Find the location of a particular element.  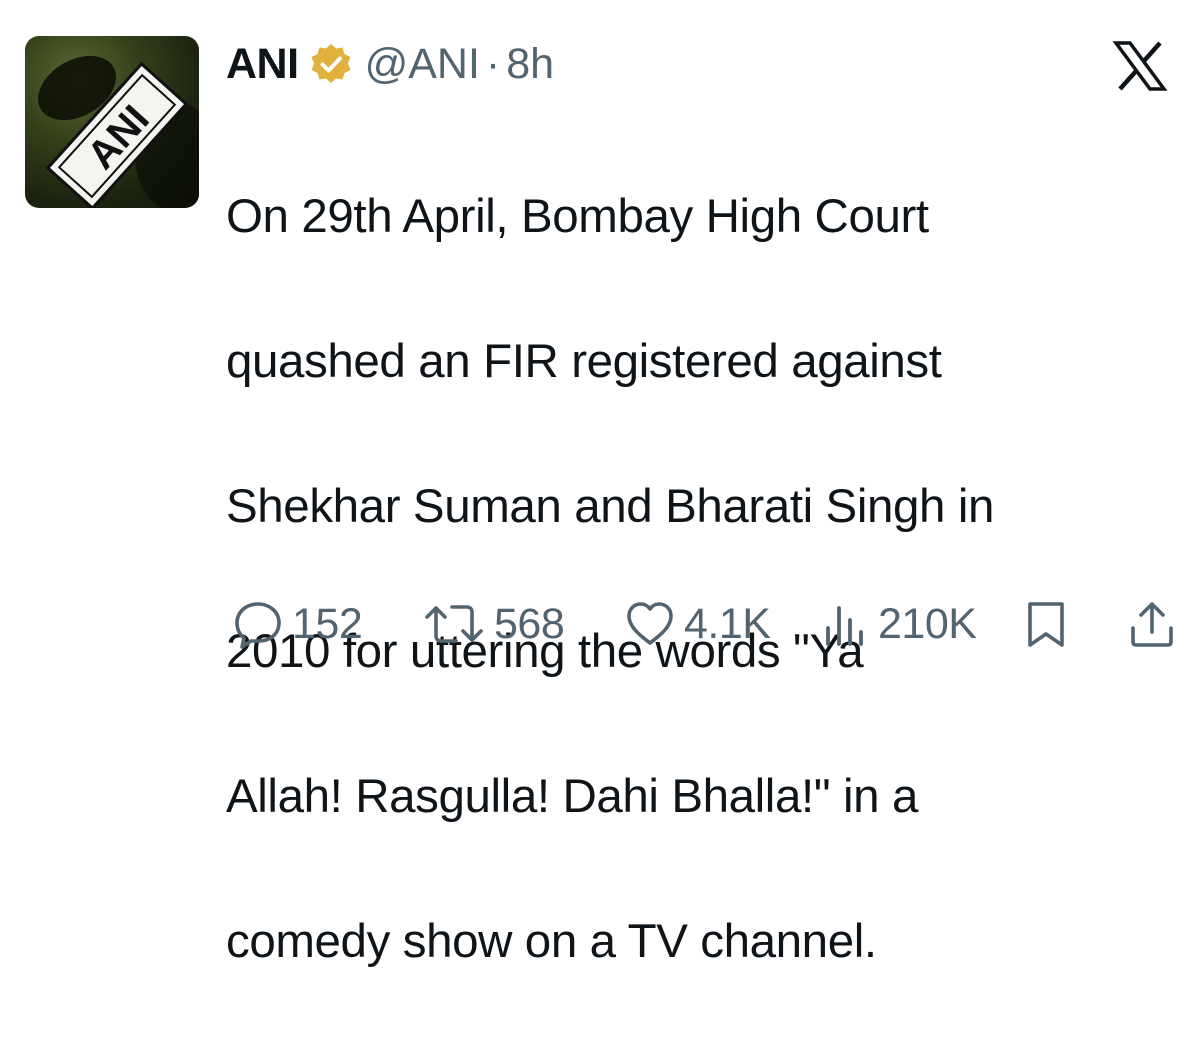

like-button: 4.1K is located at coordinates (697, 624).